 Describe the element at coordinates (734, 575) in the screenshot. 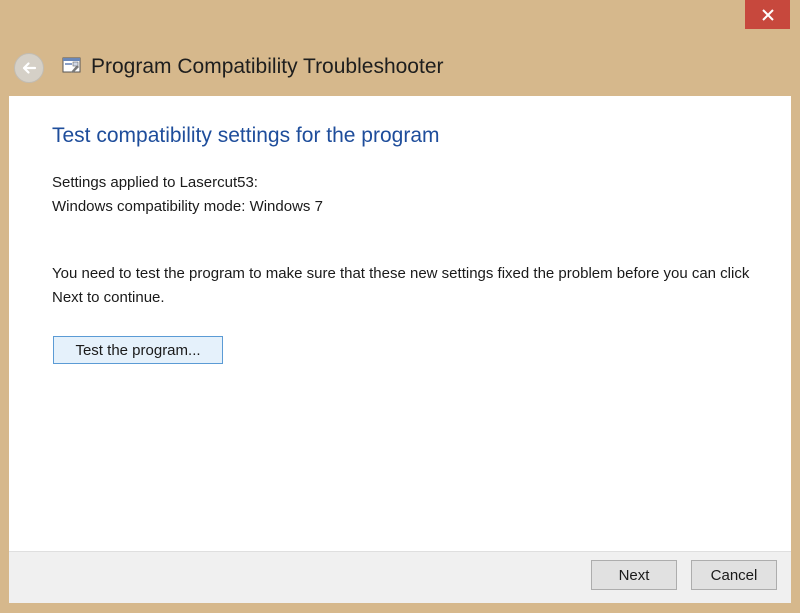

I see `cancel-button: Cancel` at that location.